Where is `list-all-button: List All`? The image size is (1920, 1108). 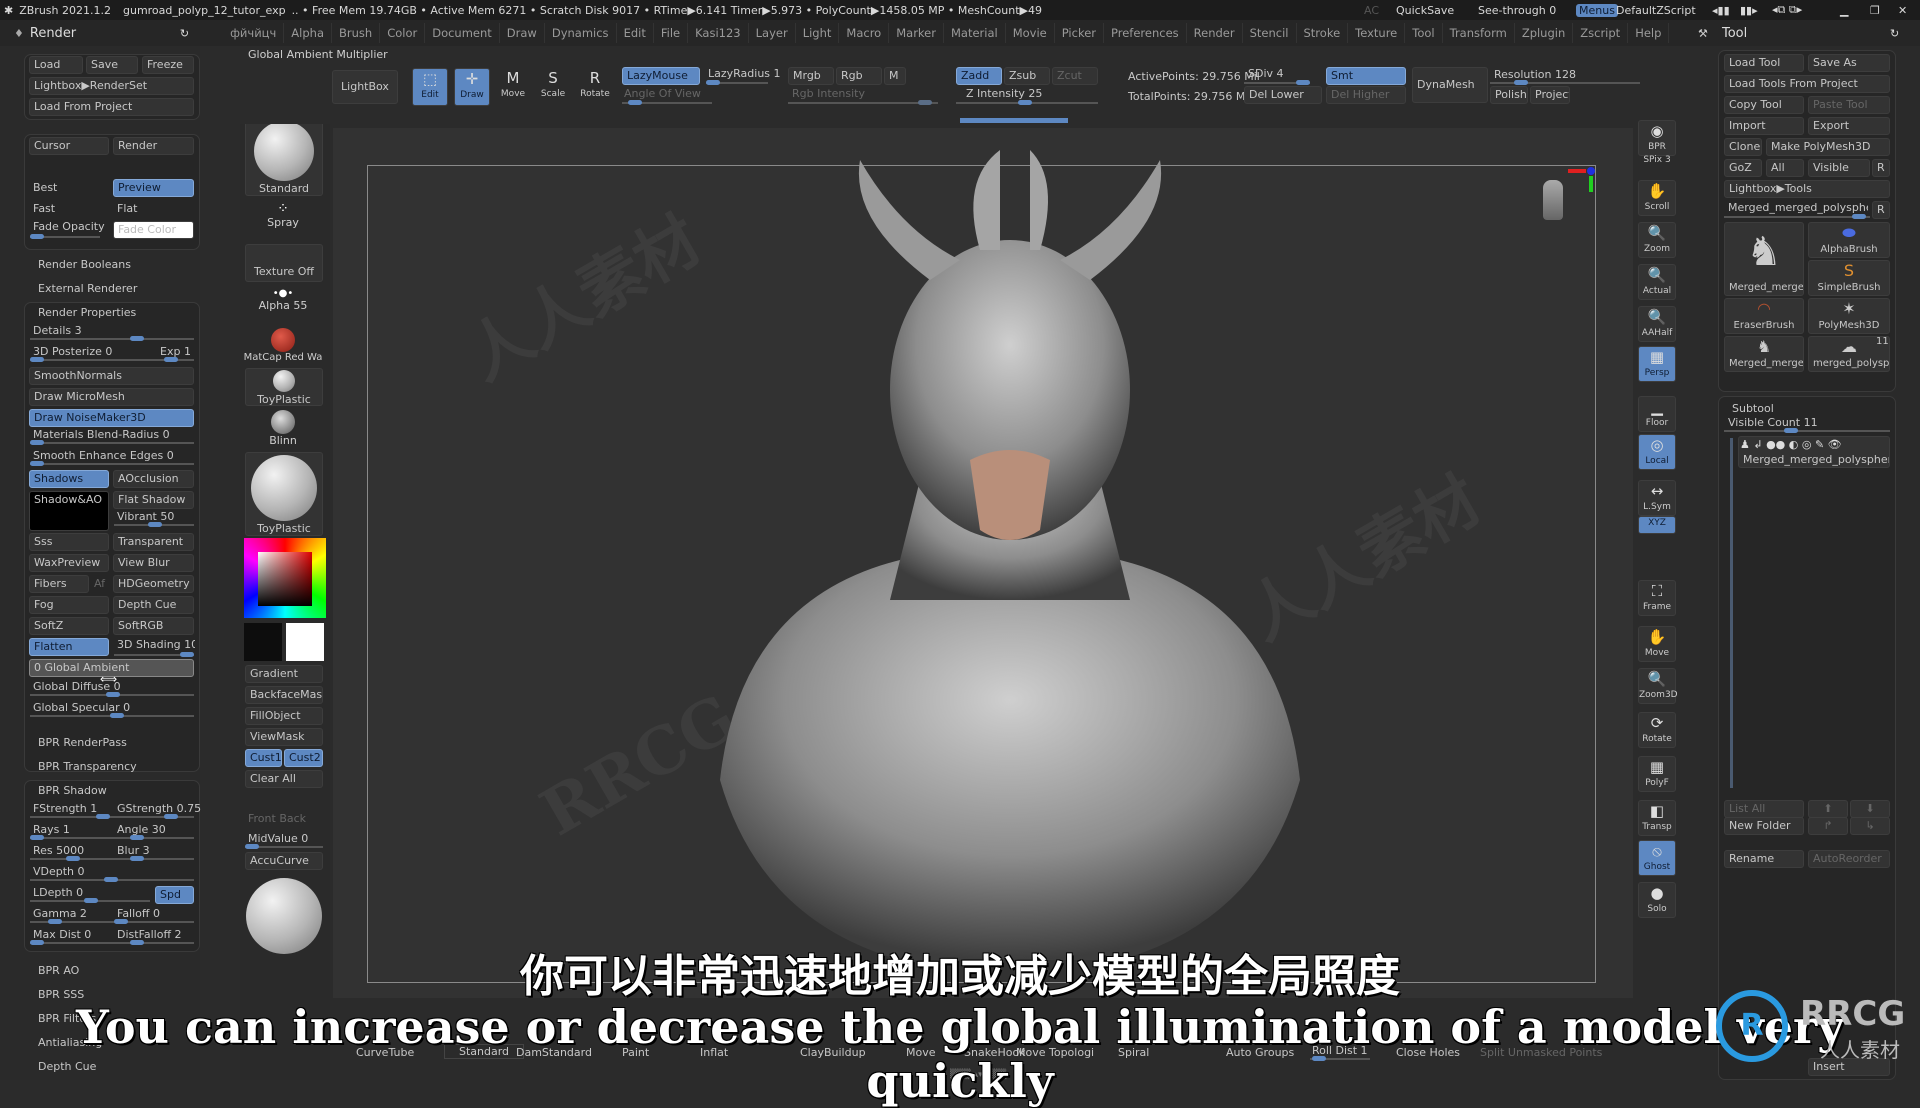
list-all-button: List All is located at coordinates (1764, 809).